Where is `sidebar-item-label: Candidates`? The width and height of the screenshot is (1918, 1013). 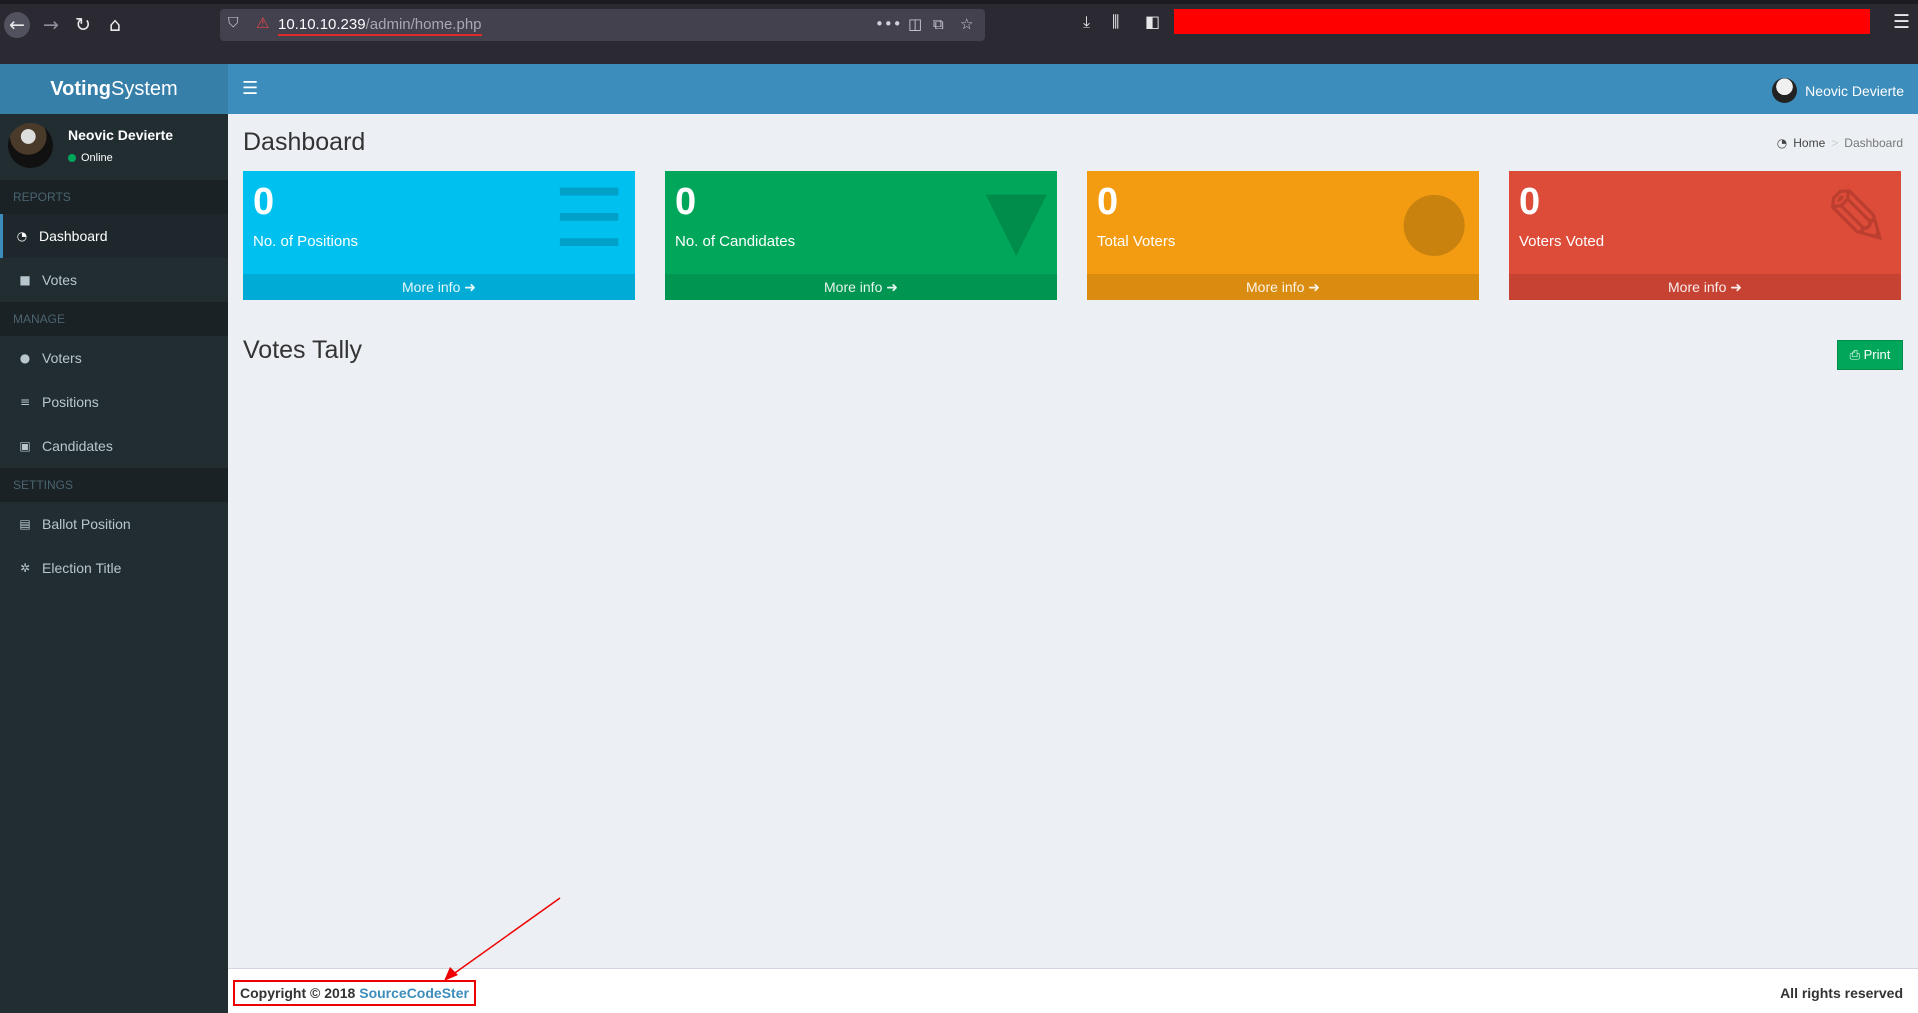 sidebar-item-label: Candidates is located at coordinates (77, 446).